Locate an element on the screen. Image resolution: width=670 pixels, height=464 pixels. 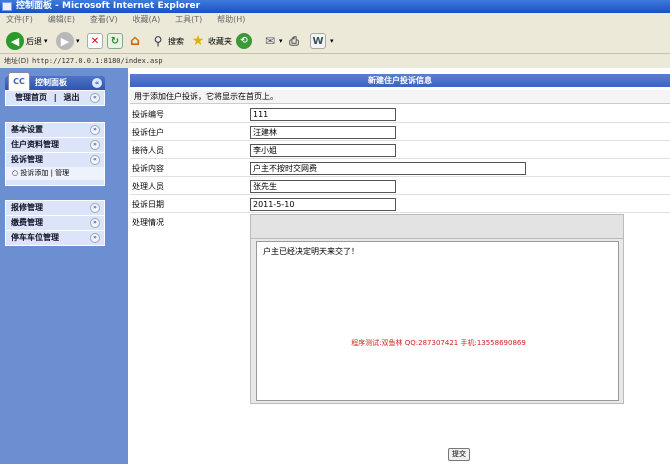
favorites-star-icon: ★ is located at coordinates (198, 41).